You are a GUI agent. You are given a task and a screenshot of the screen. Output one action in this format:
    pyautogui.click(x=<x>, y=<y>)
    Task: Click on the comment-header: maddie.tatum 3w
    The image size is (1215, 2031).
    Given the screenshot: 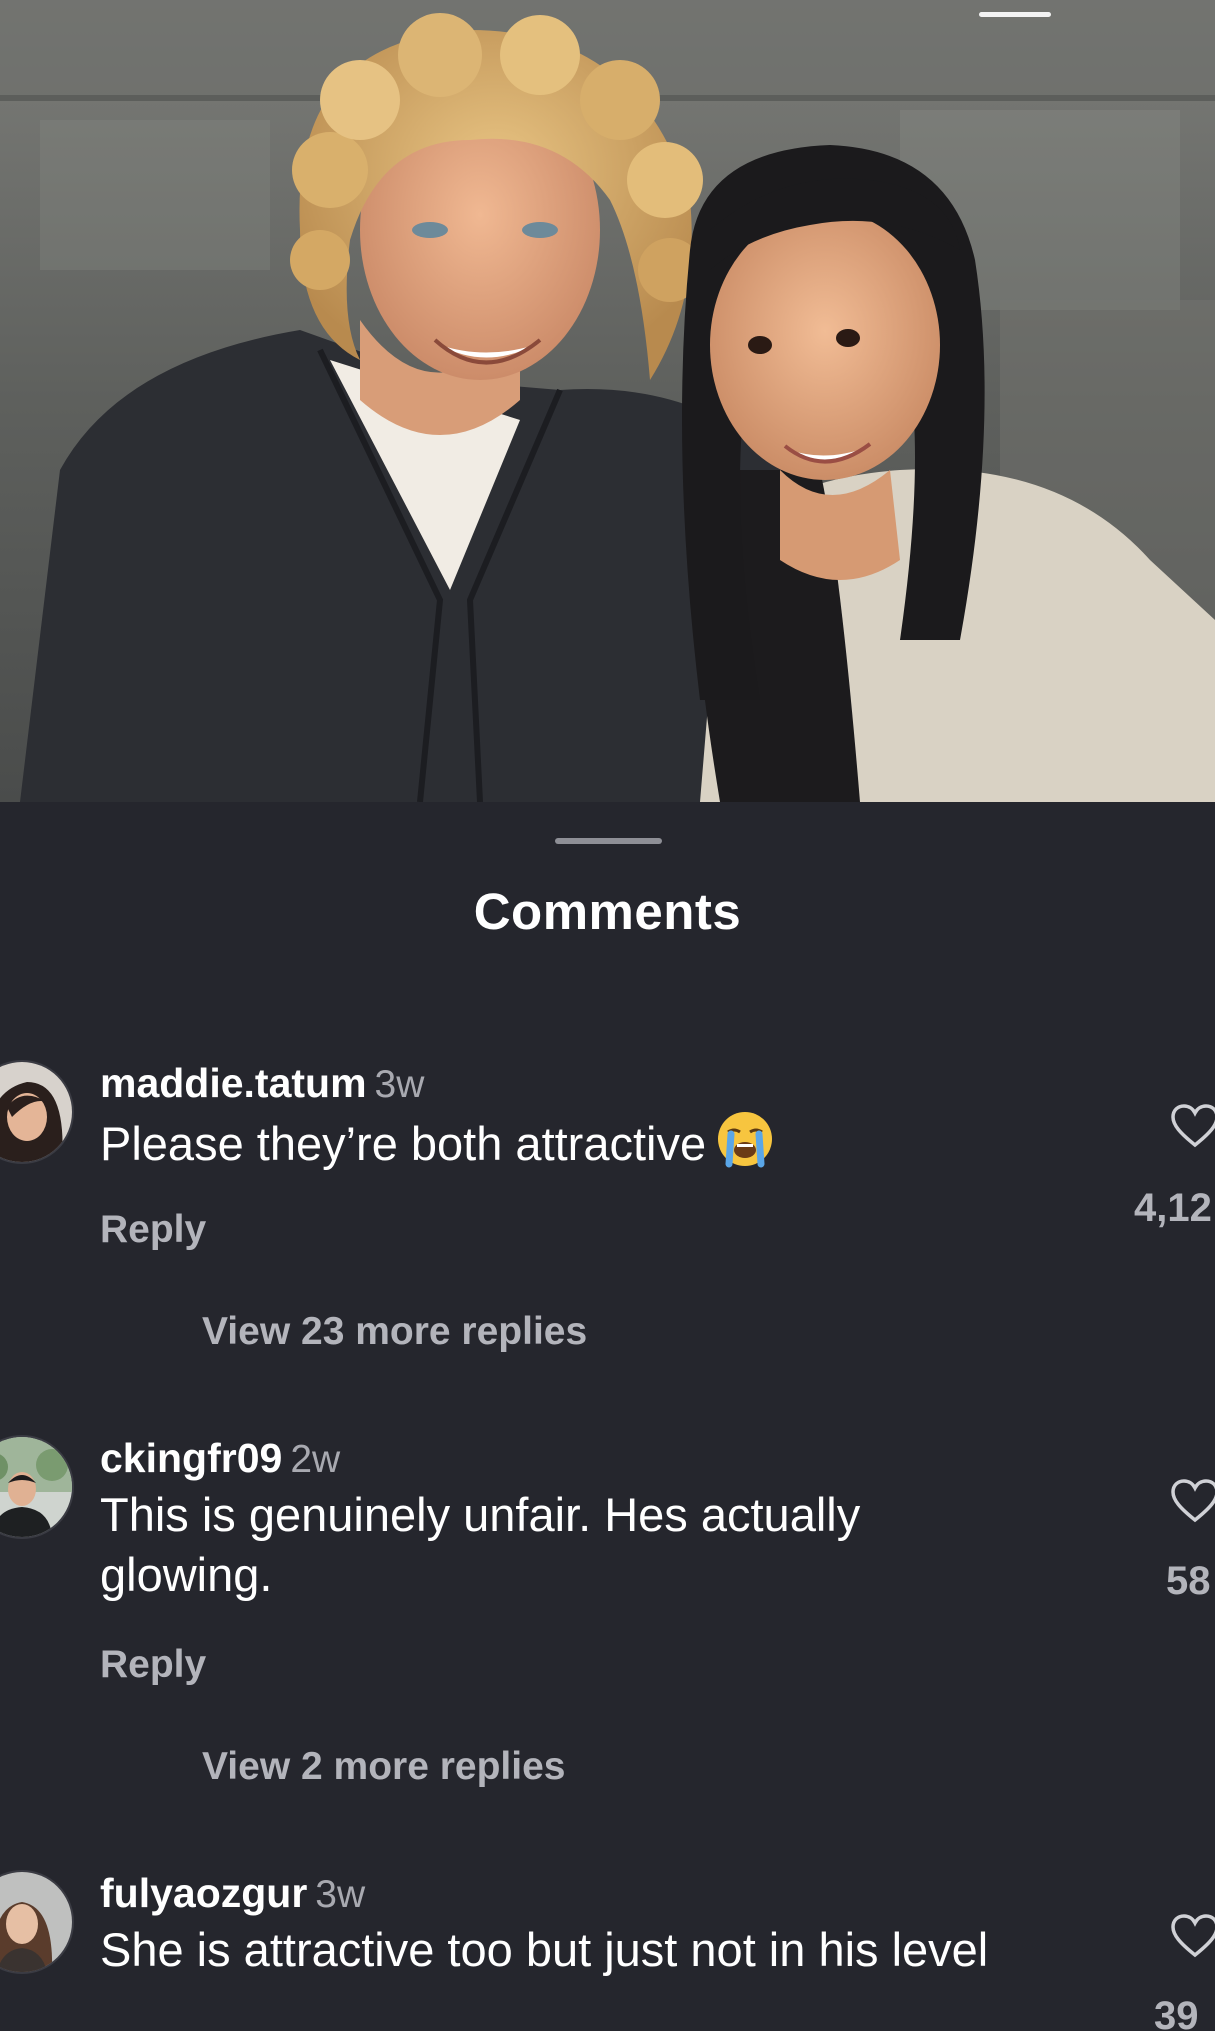 What is the action you would take?
    pyautogui.click(x=262, y=1083)
    